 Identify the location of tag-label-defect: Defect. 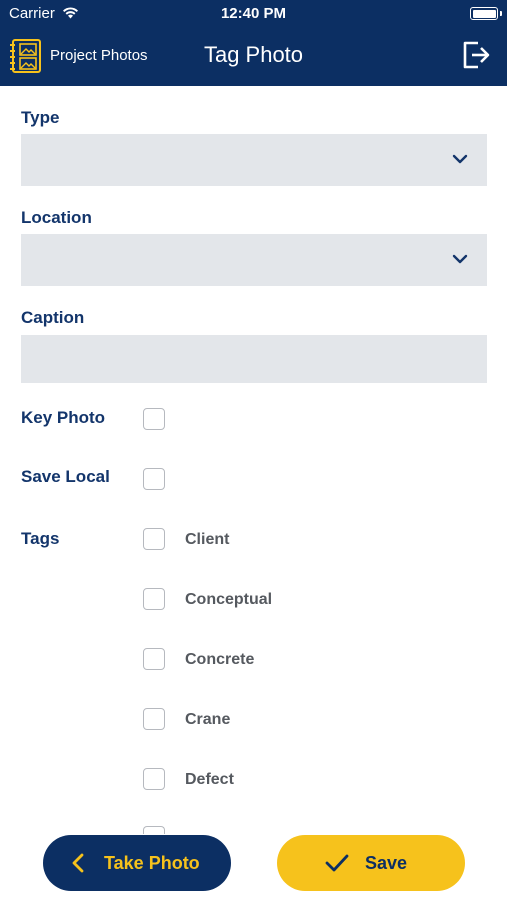
(209, 779).